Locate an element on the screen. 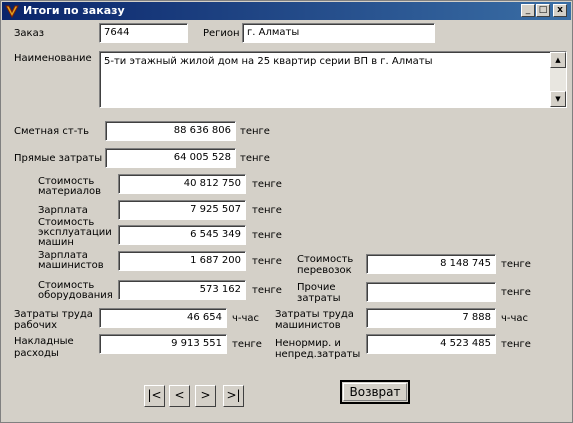 The image size is (573, 423). machines-field: 6 545 349 is located at coordinates (182, 235).